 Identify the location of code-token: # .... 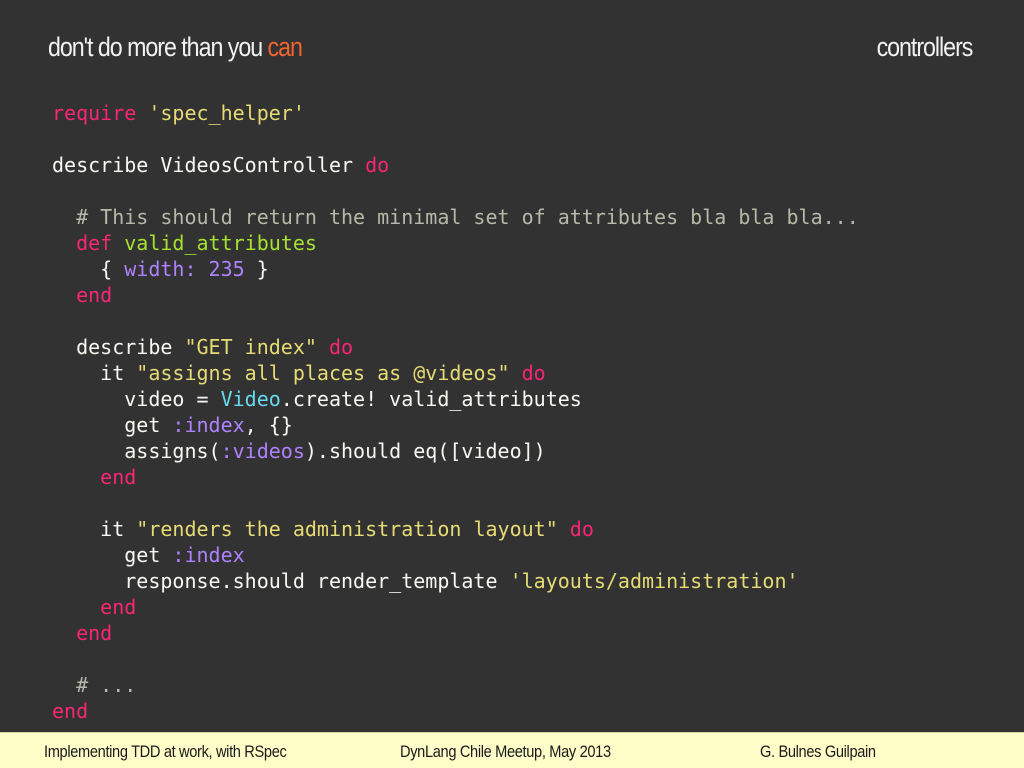
(94, 685).